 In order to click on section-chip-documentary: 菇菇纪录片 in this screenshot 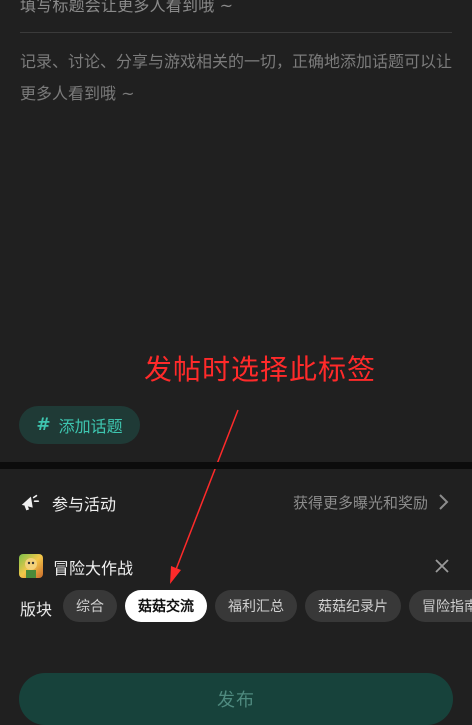, I will do `click(353, 606)`.